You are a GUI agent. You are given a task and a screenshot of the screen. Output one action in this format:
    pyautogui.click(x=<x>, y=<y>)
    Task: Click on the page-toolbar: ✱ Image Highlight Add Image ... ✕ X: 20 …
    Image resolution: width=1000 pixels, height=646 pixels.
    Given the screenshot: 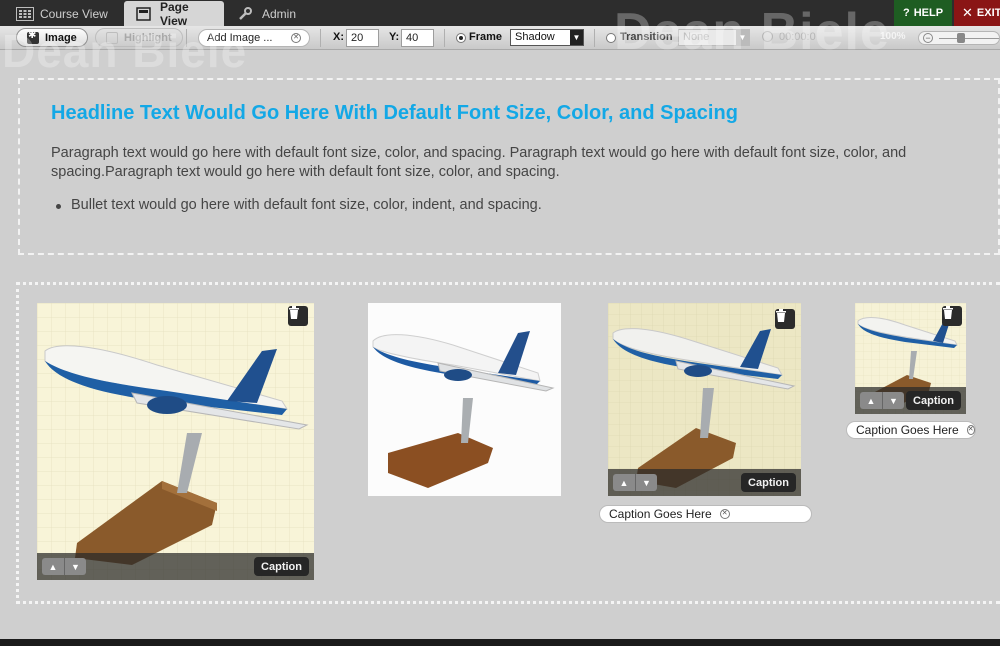 What is the action you would take?
    pyautogui.click(x=500, y=38)
    